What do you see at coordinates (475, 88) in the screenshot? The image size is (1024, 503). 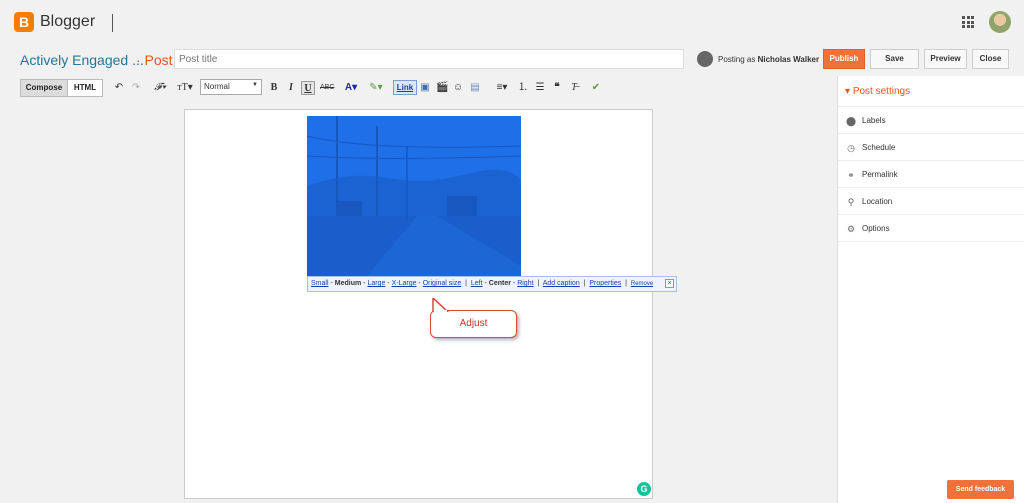 I see `jump-break-icon: ▤` at bounding box center [475, 88].